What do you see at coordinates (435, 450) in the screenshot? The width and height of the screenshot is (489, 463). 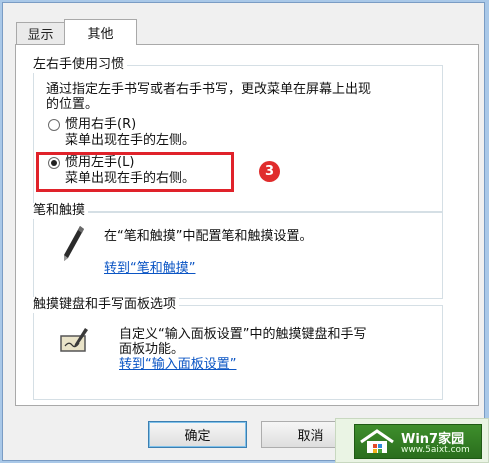 I see `watermark-url: www.5aixt.com` at bounding box center [435, 450].